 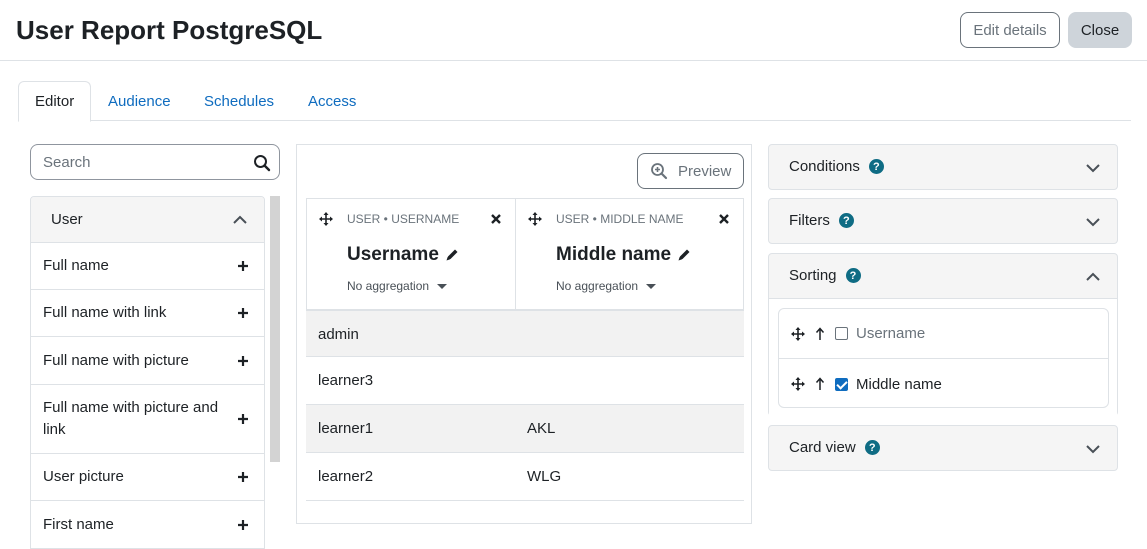 What do you see at coordinates (346, 428) in the screenshot?
I see `cell-username: learner1` at bounding box center [346, 428].